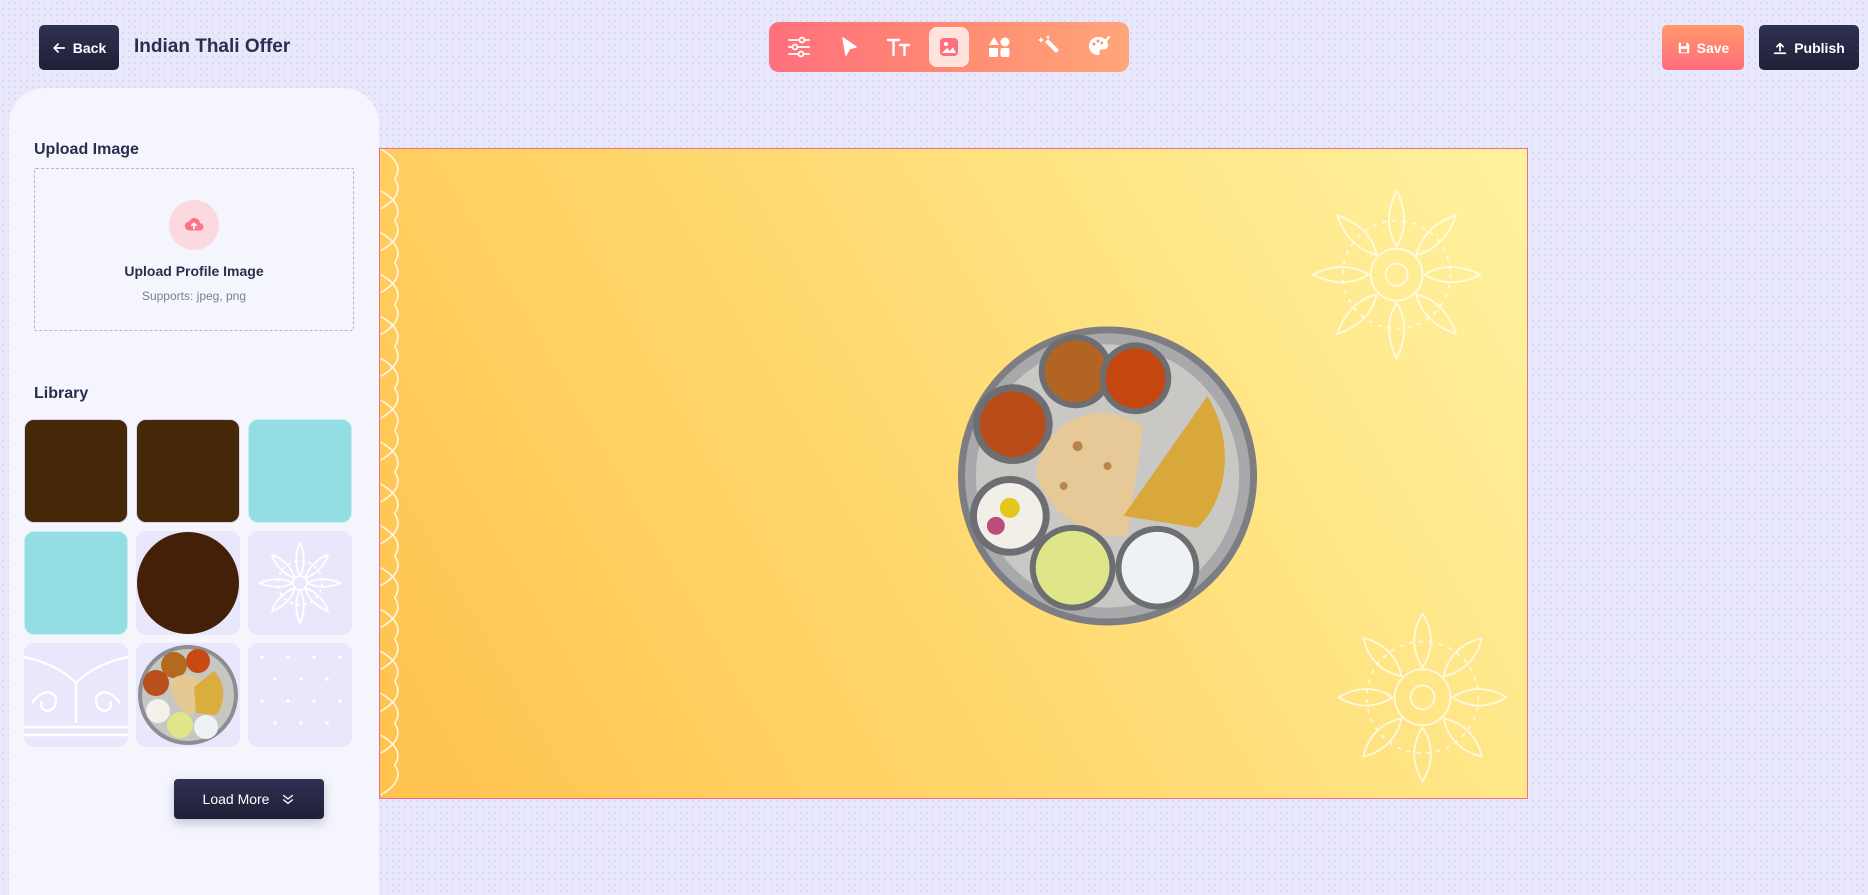 The image size is (1868, 895). Describe the element at coordinates (236, 799) in the screenshot. I see `load-more-label: Load More` at that location.